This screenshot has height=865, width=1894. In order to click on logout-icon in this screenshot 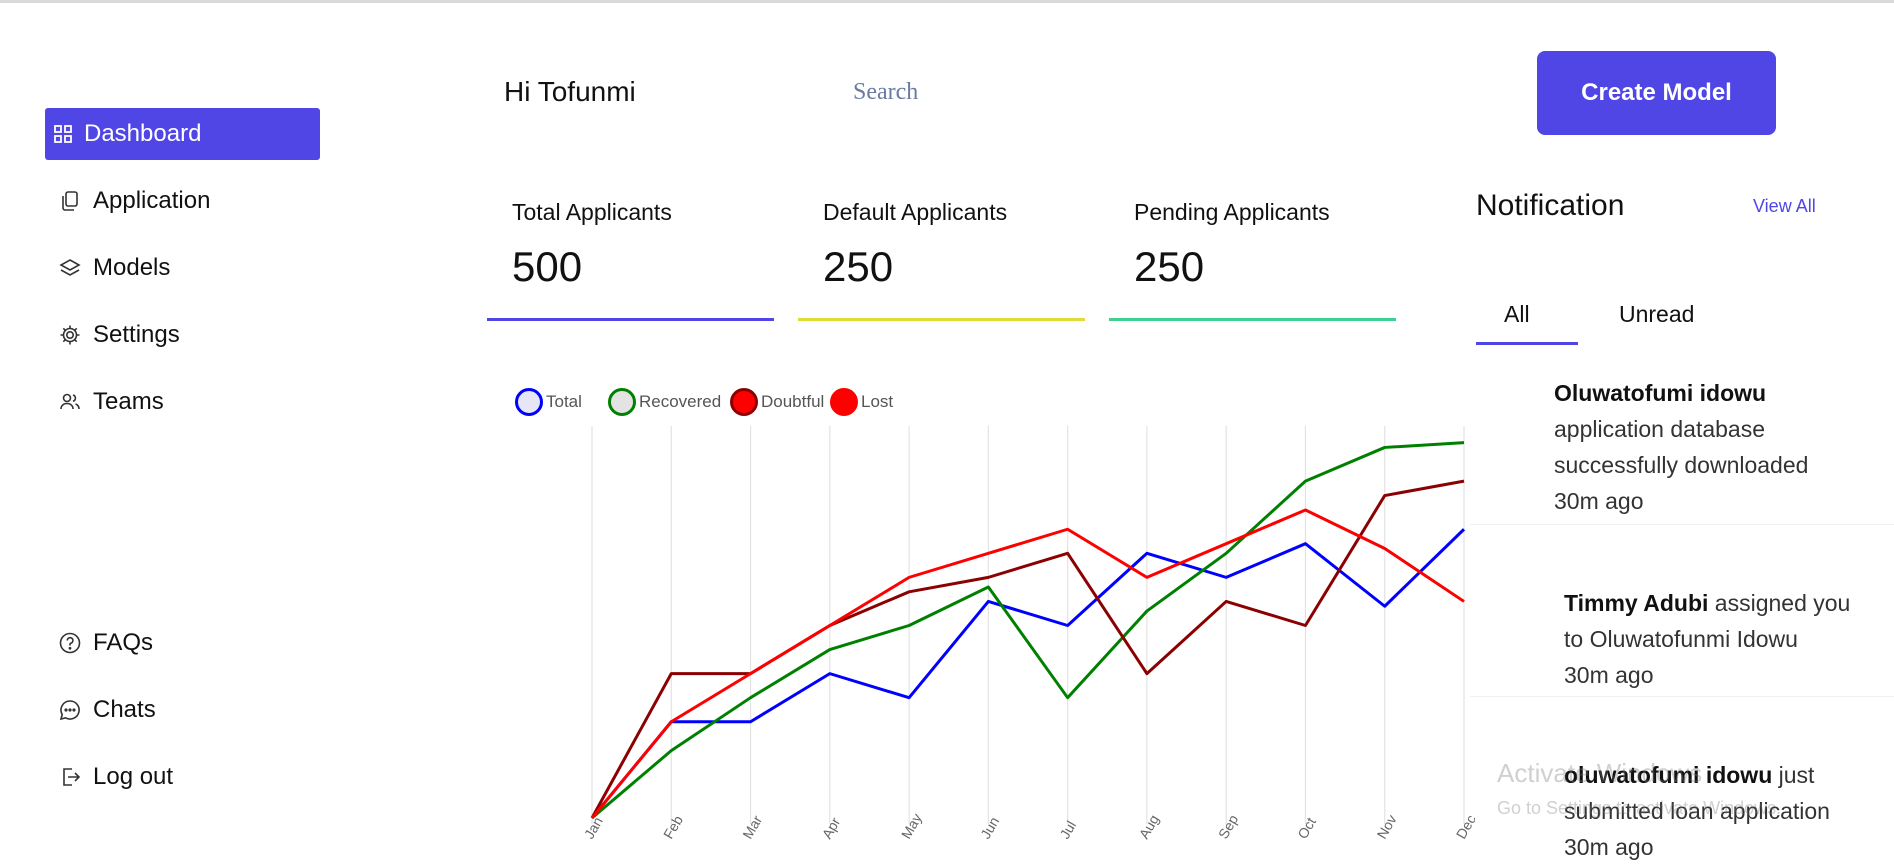, I will do `click(70, 777)`.